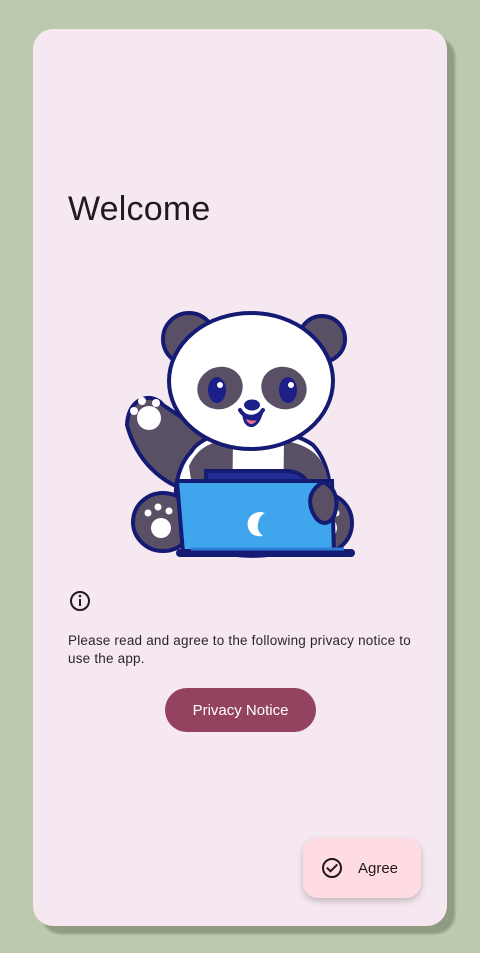 The image size is (480, 953). Describe the element at coordinates (80, 601) in the screenshot. I see `info-icon` at that location.